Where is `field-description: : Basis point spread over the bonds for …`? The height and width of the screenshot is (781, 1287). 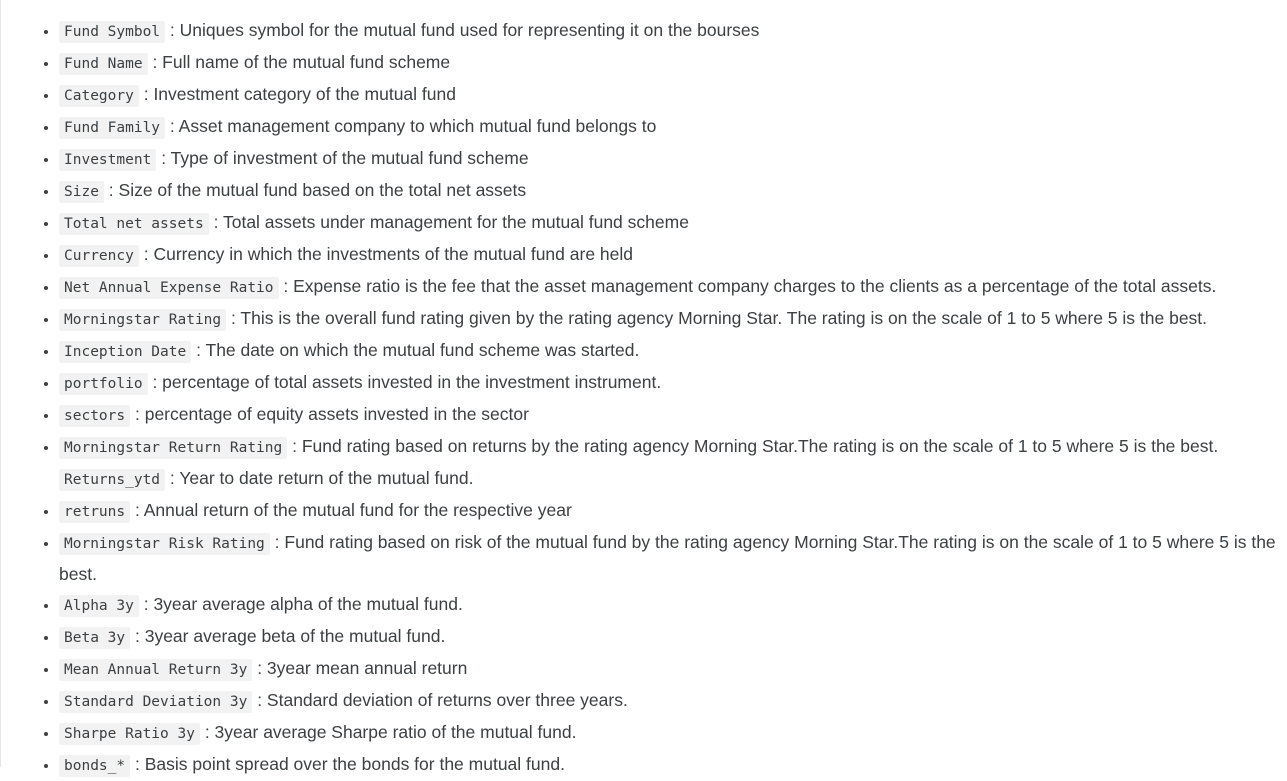
field-description: : Basis point spread over the bonds for … is located at coordinates (349, 764).